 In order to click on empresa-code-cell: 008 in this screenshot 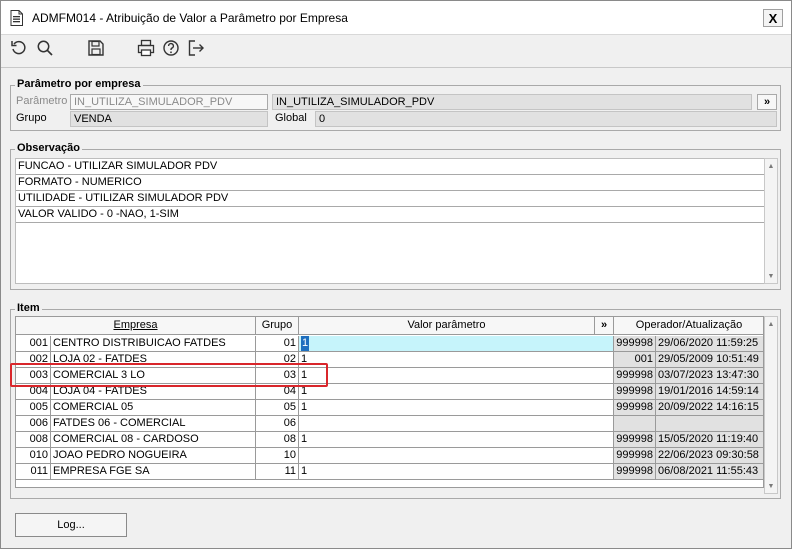, I will do `click(33, 440)`.